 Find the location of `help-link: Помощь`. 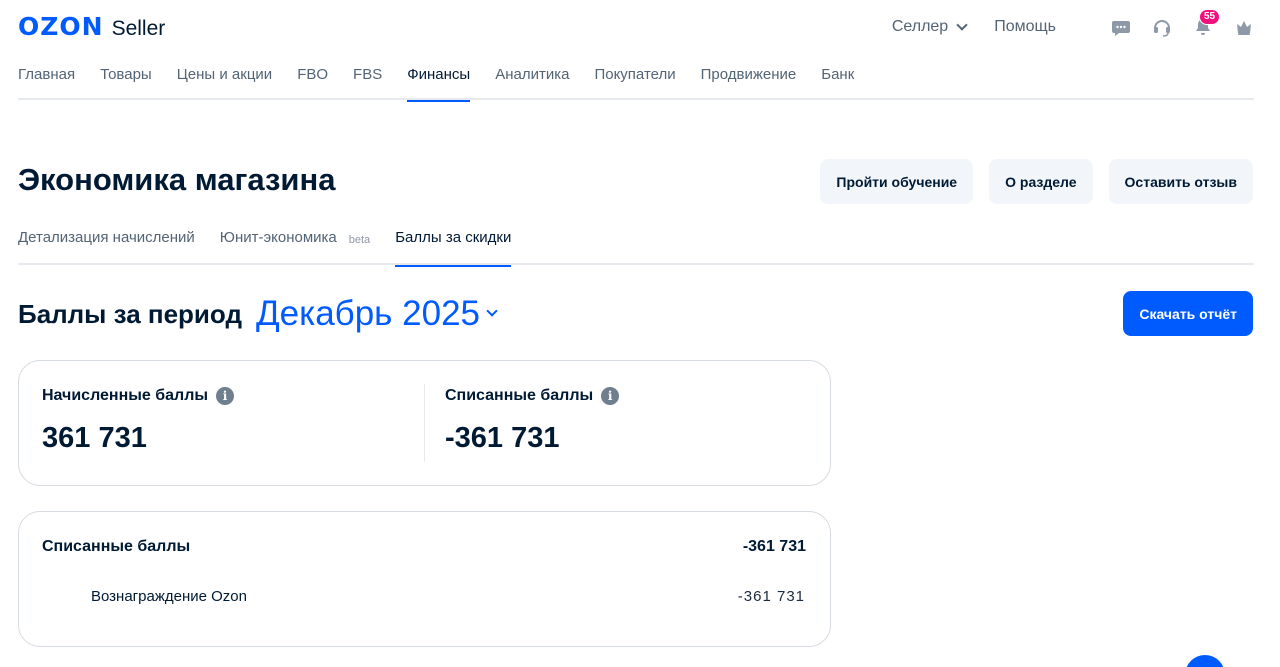

help-link: Помощь is located at coordinates (1025, 27).